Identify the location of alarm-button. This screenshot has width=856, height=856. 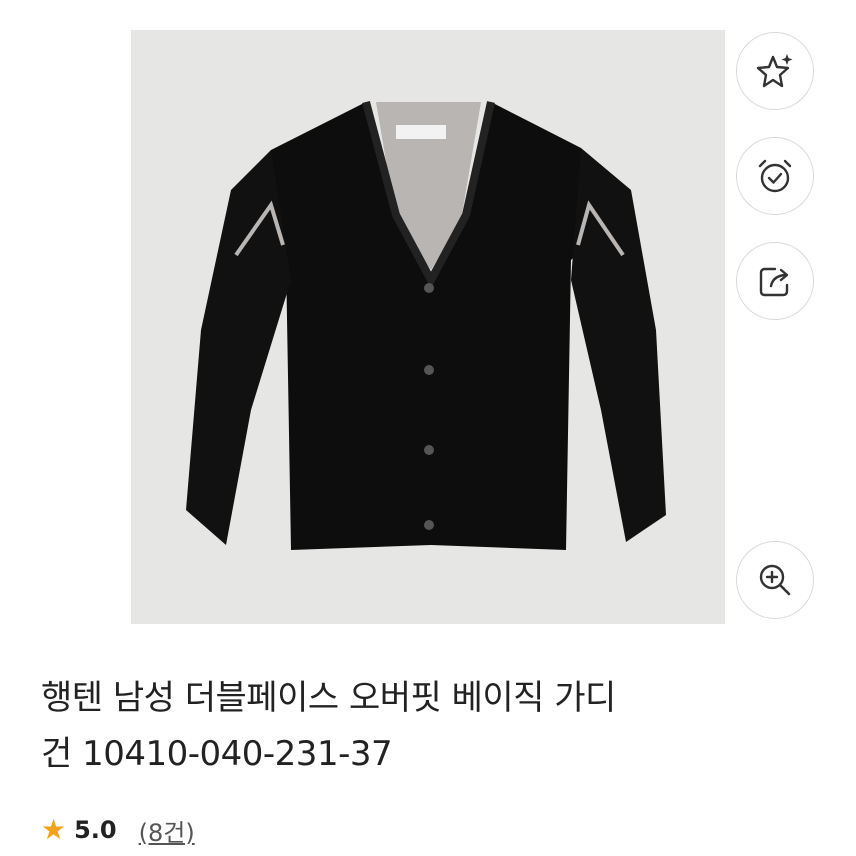
(775, 176).